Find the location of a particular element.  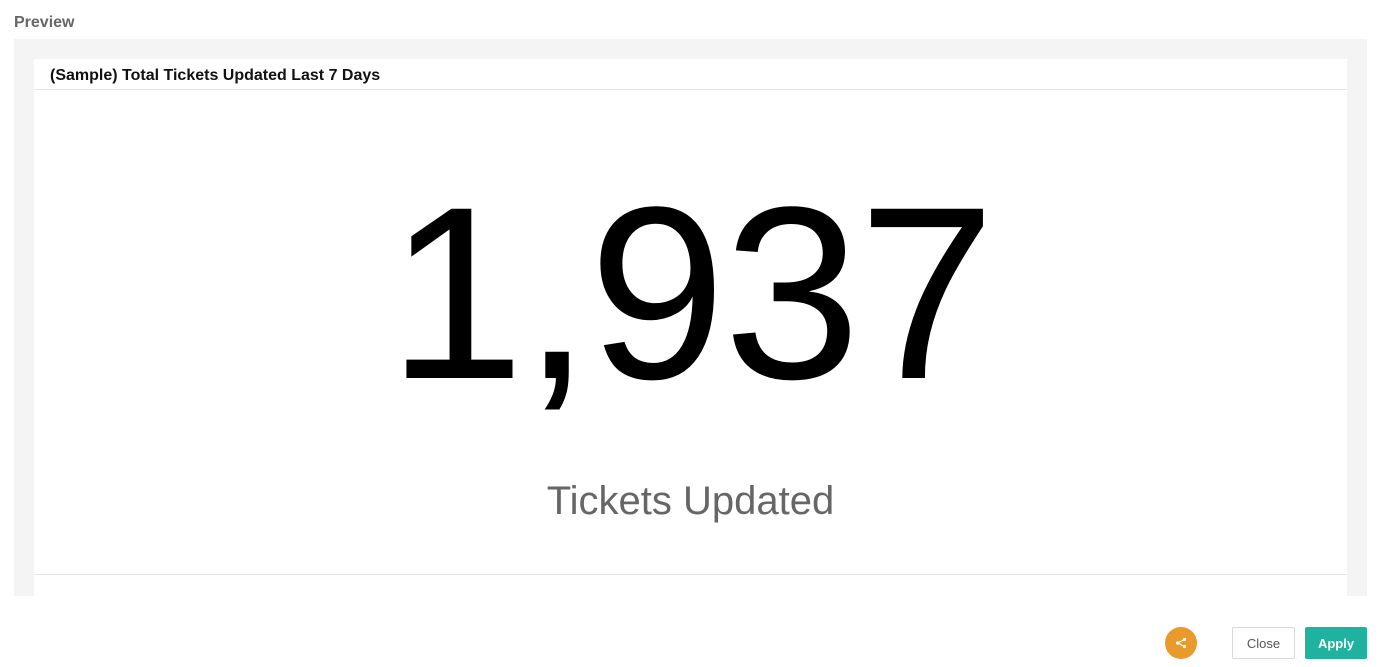

close-button: Close is located at coordinates (1263, 643).